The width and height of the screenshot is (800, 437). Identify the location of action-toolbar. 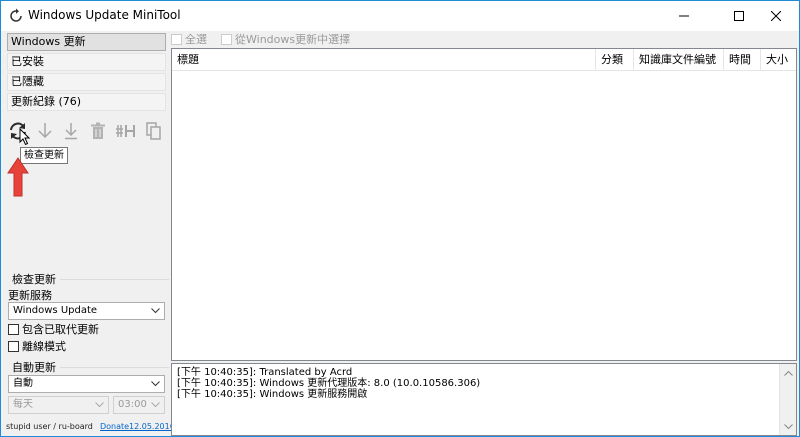
(87, 131).